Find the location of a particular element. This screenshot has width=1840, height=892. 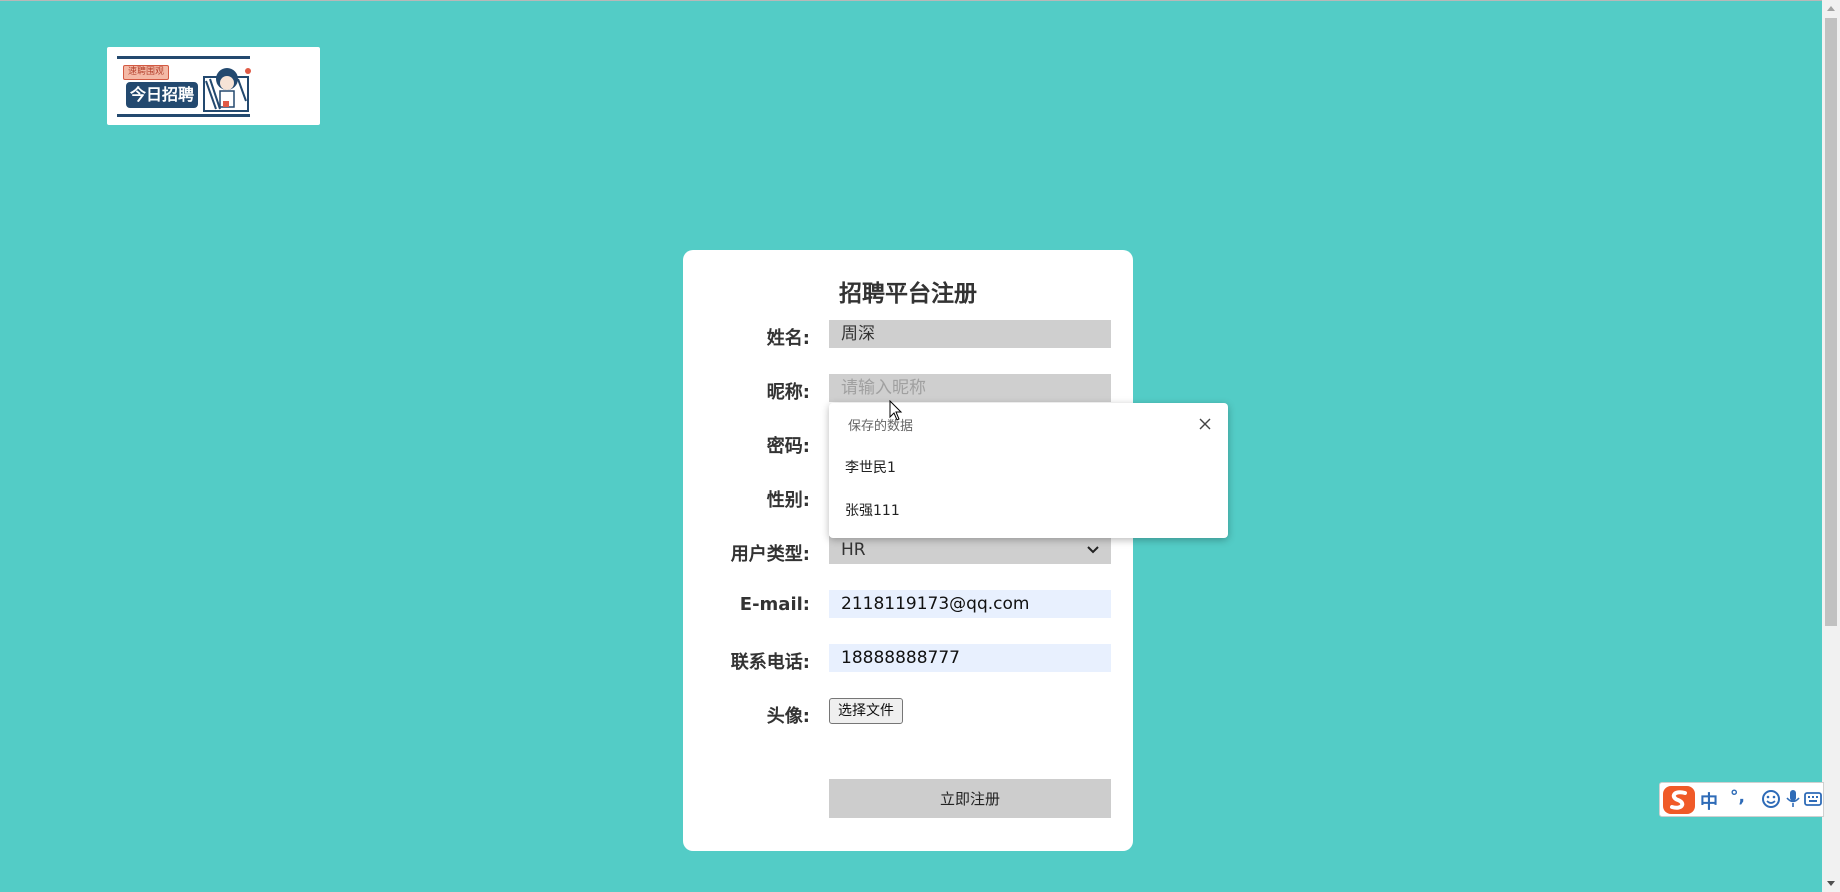

microphone-icon is located at coordinates (1793, 799).